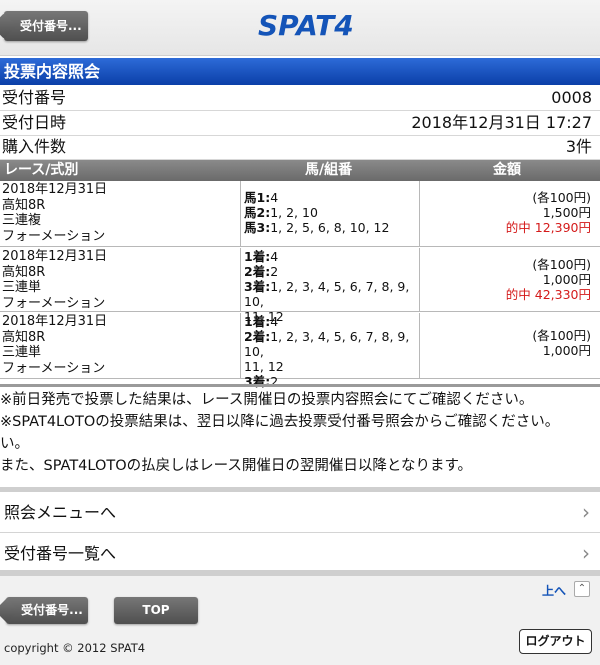 The image size is (600, 665). I want to click on navigation-menu: 照会メニューへ › 受付番号一覧へ ›, so click(300, 530).